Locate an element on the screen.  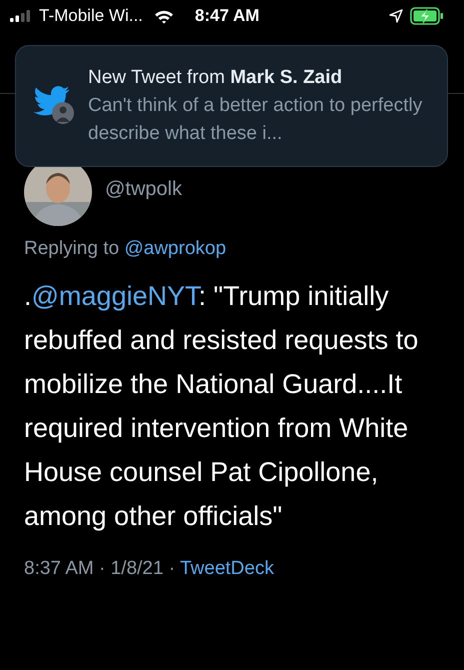
signal-icon is located at coordinates (21, 16).